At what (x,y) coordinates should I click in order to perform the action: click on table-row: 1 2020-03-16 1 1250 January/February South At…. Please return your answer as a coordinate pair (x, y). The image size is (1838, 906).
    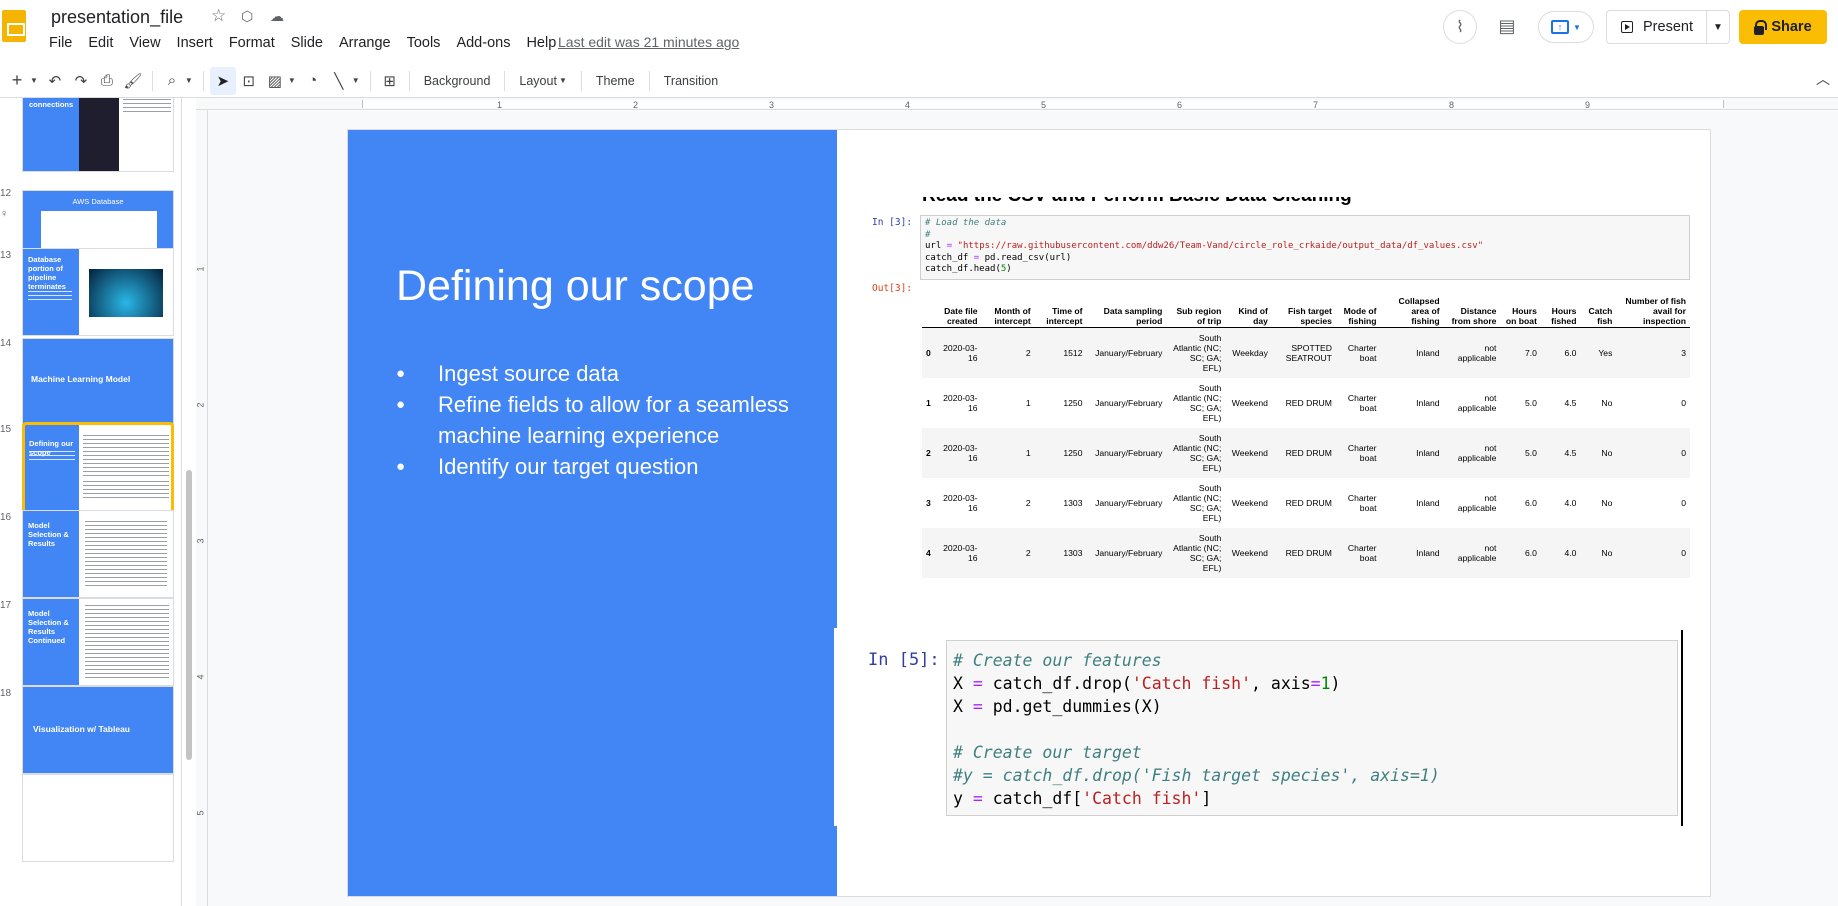
    Looking at the image, I should click on (1306, 403).